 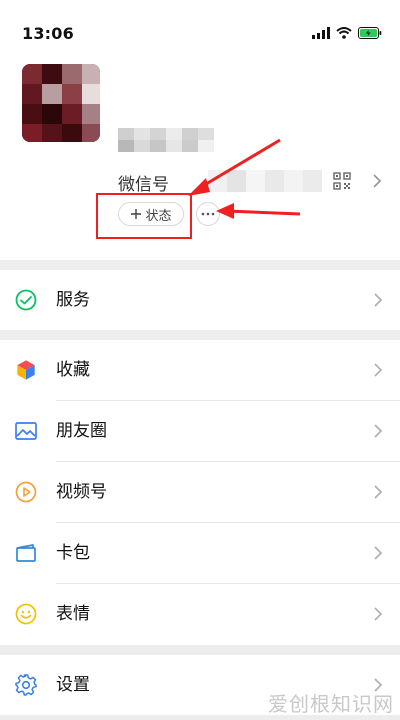 What do you see at coordinates (81, 492) in the screenshot?
I see `menu-label-channels: 视频号` at bounding box center [81, 492].